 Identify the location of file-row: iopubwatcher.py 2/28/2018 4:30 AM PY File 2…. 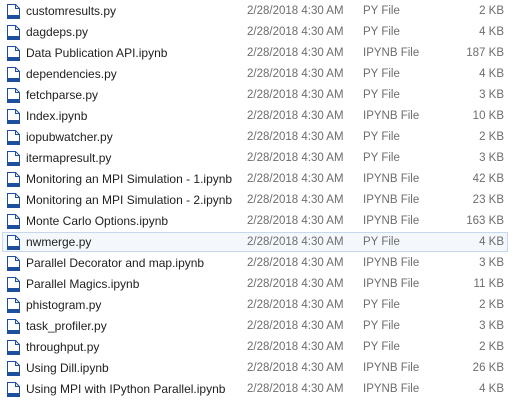
(255, 137).